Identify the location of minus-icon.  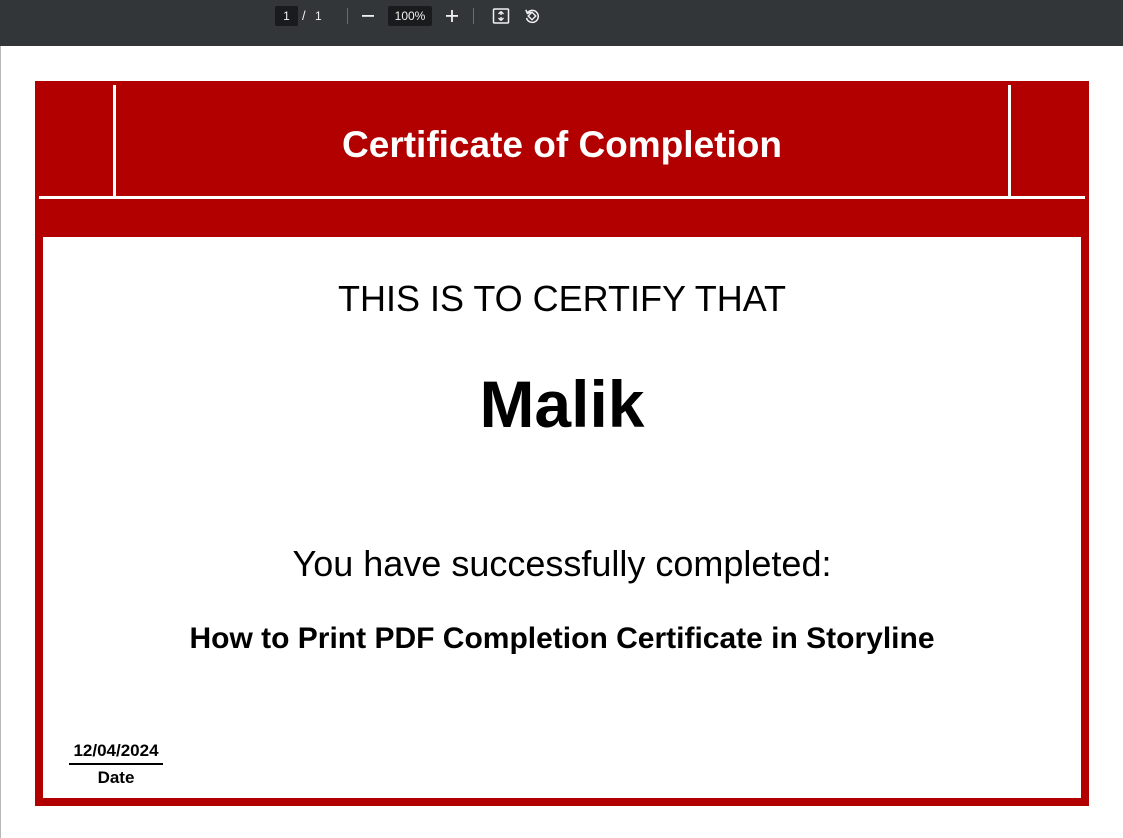
(368, 16).